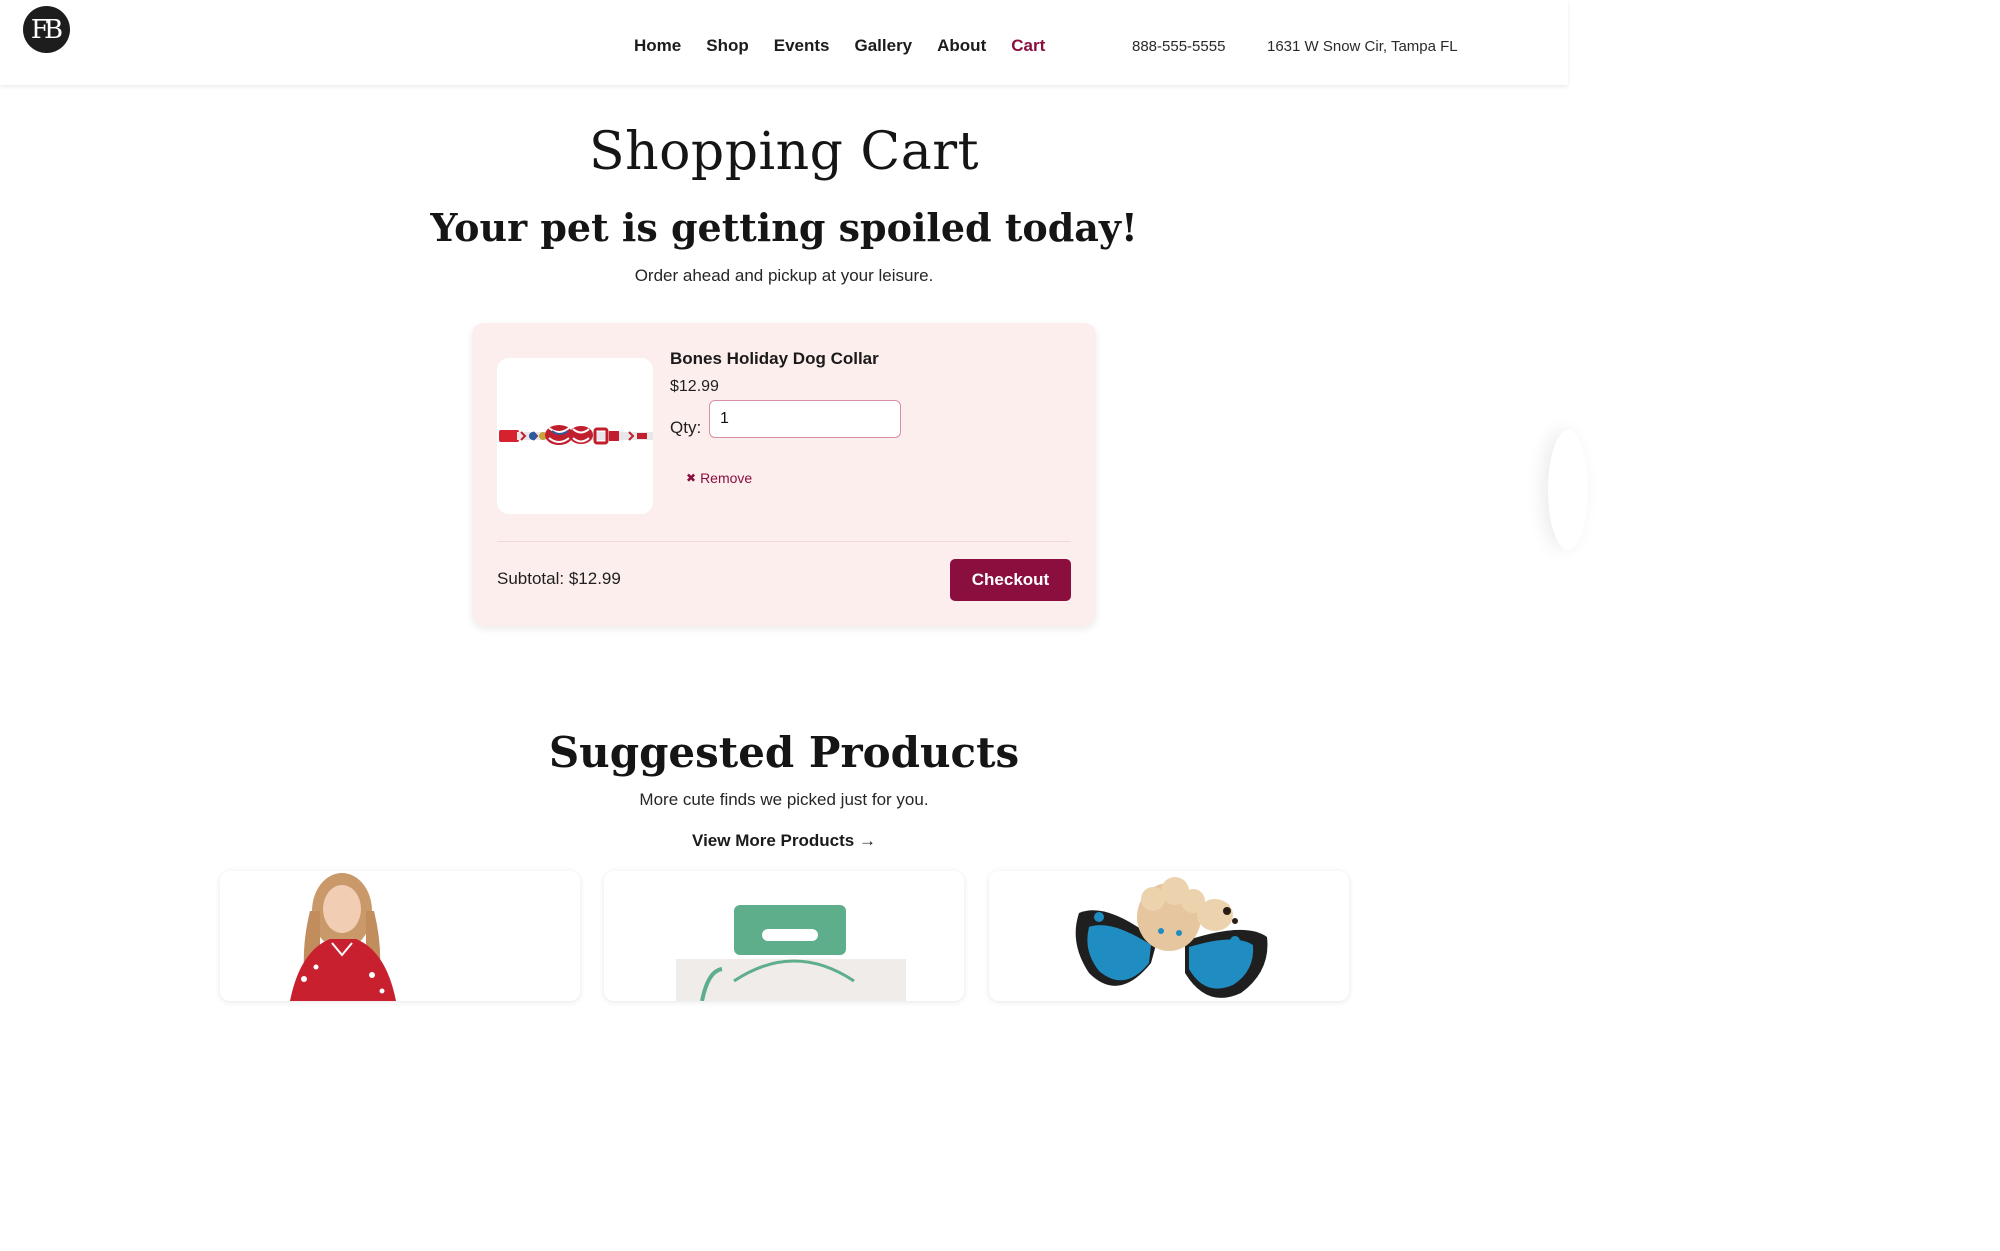 The height and width of the screenshot is (1251, 2000). Describe the element at coordinates (1178, 46) in the screenshot. I see `phone-link: 888-555-5555` at that location.